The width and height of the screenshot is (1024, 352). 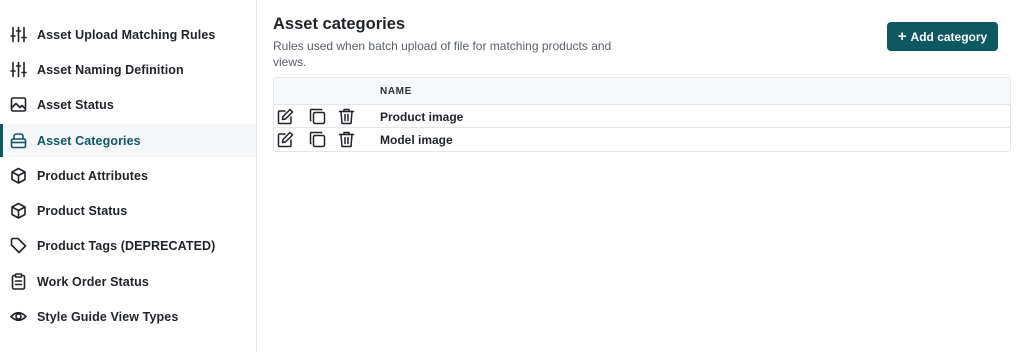 What do you see at coordinates (902, 36) in the screenshot?
I see `plus-icon: +` at bounding box center [902, 36].